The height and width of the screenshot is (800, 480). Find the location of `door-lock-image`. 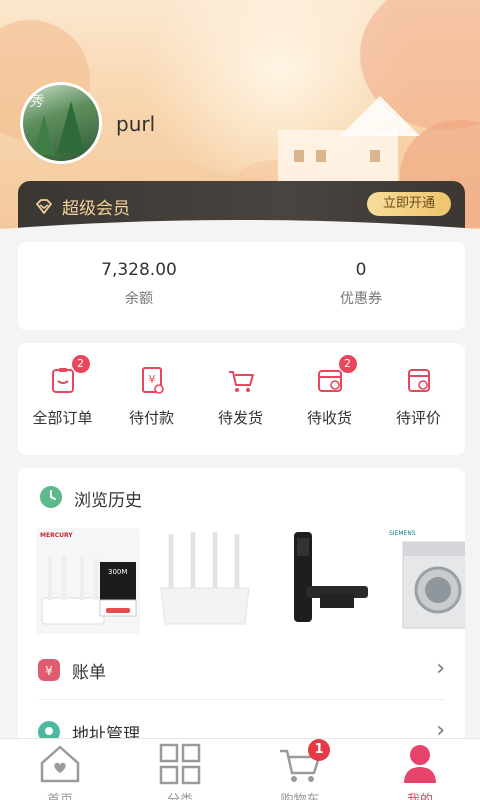

door-lock-image is located at coordinates (322, 581).